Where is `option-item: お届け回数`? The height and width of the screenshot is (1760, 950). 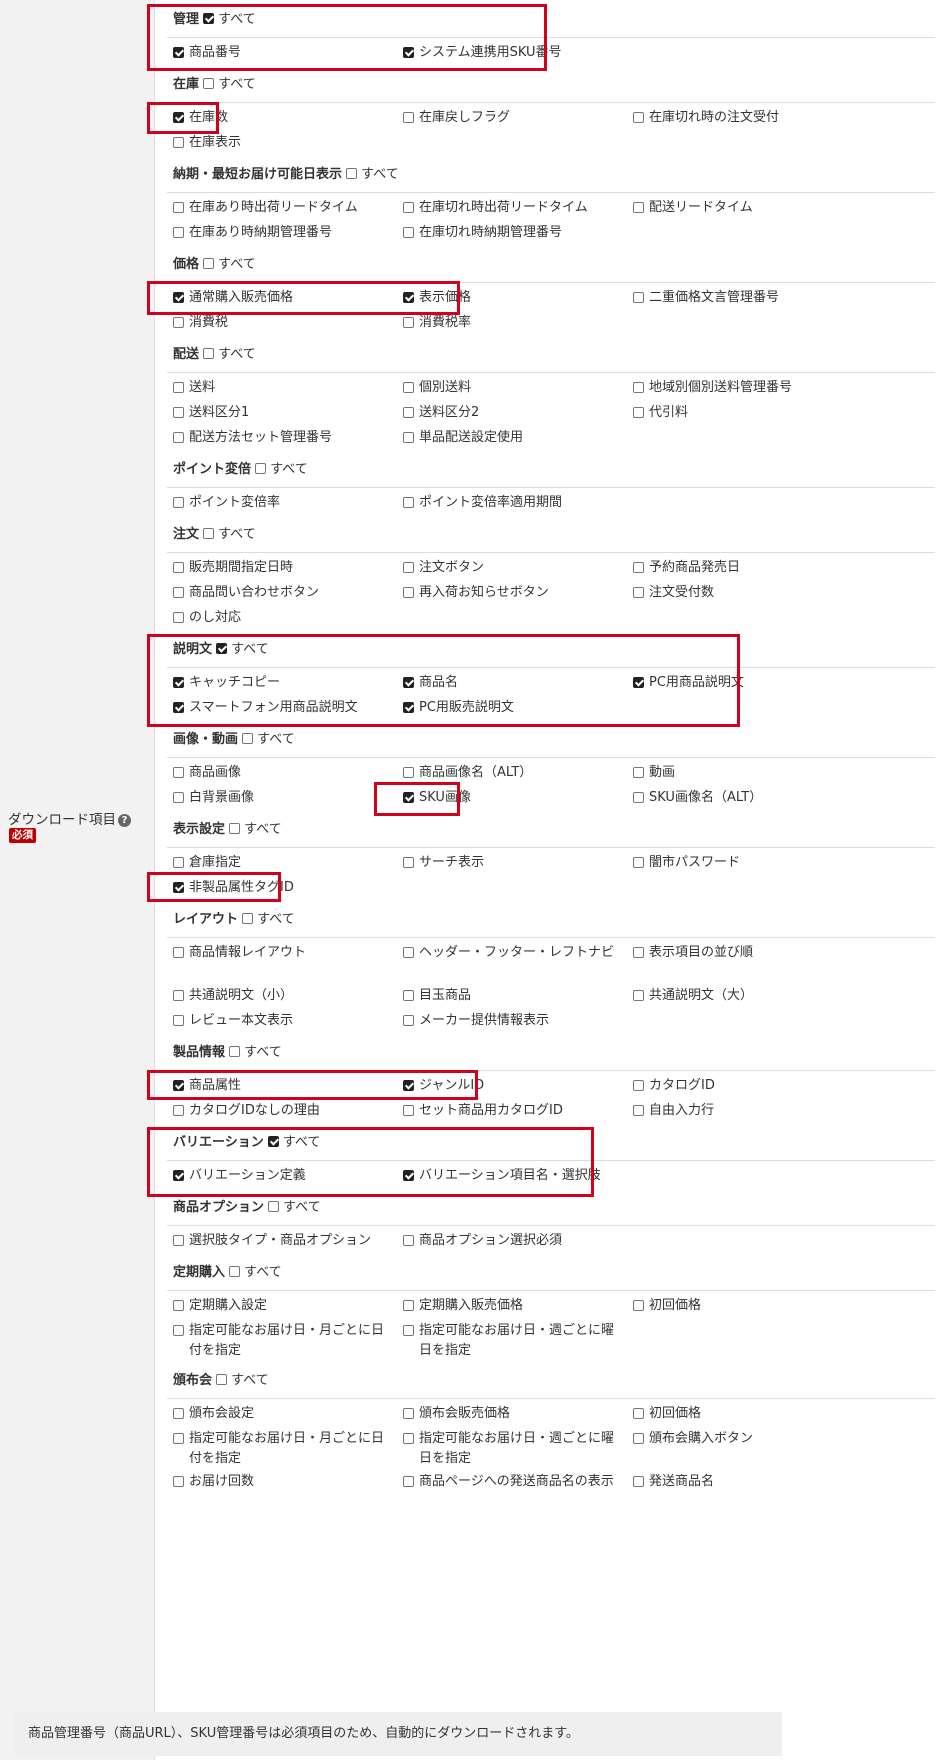
option-item: お届け回数 is located at coordinates (283, 1482).